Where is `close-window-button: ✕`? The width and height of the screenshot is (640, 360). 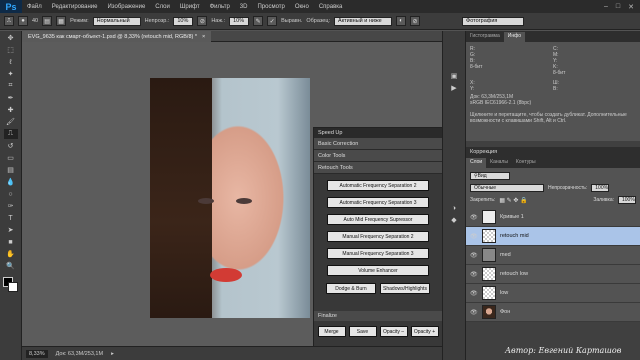 close-window-button: ✕ is located at coordinates (631, 7).